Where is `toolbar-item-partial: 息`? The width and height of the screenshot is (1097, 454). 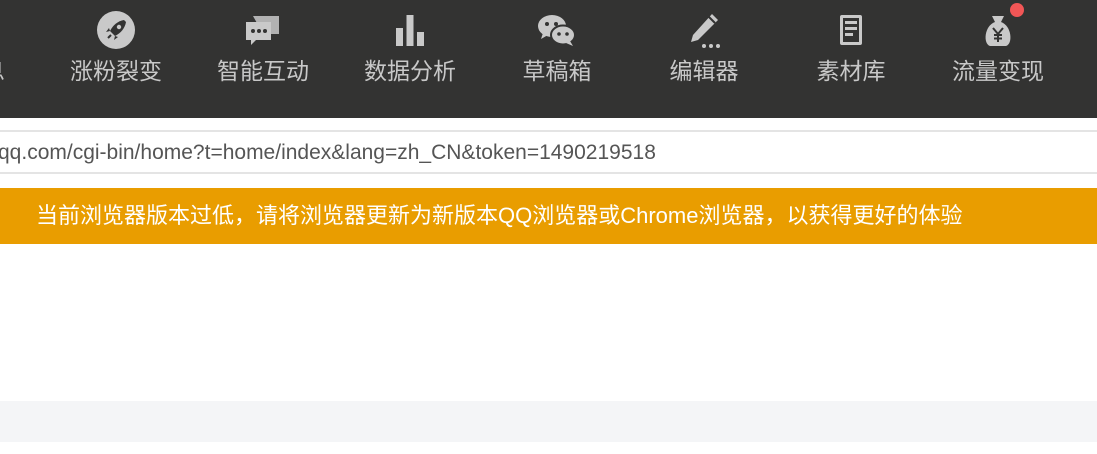
toolbar-item-partial: 息 is located at coordinates (13, 59).